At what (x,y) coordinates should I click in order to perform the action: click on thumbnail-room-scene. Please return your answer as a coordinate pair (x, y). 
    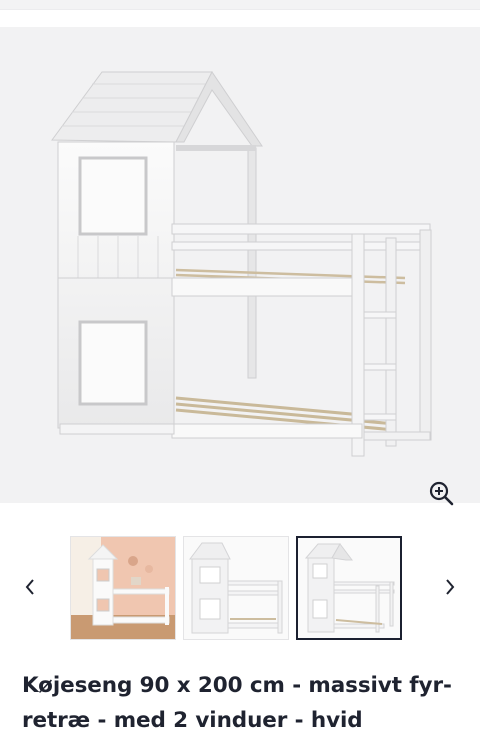
    Looking at the image, I should click on (123, 588).